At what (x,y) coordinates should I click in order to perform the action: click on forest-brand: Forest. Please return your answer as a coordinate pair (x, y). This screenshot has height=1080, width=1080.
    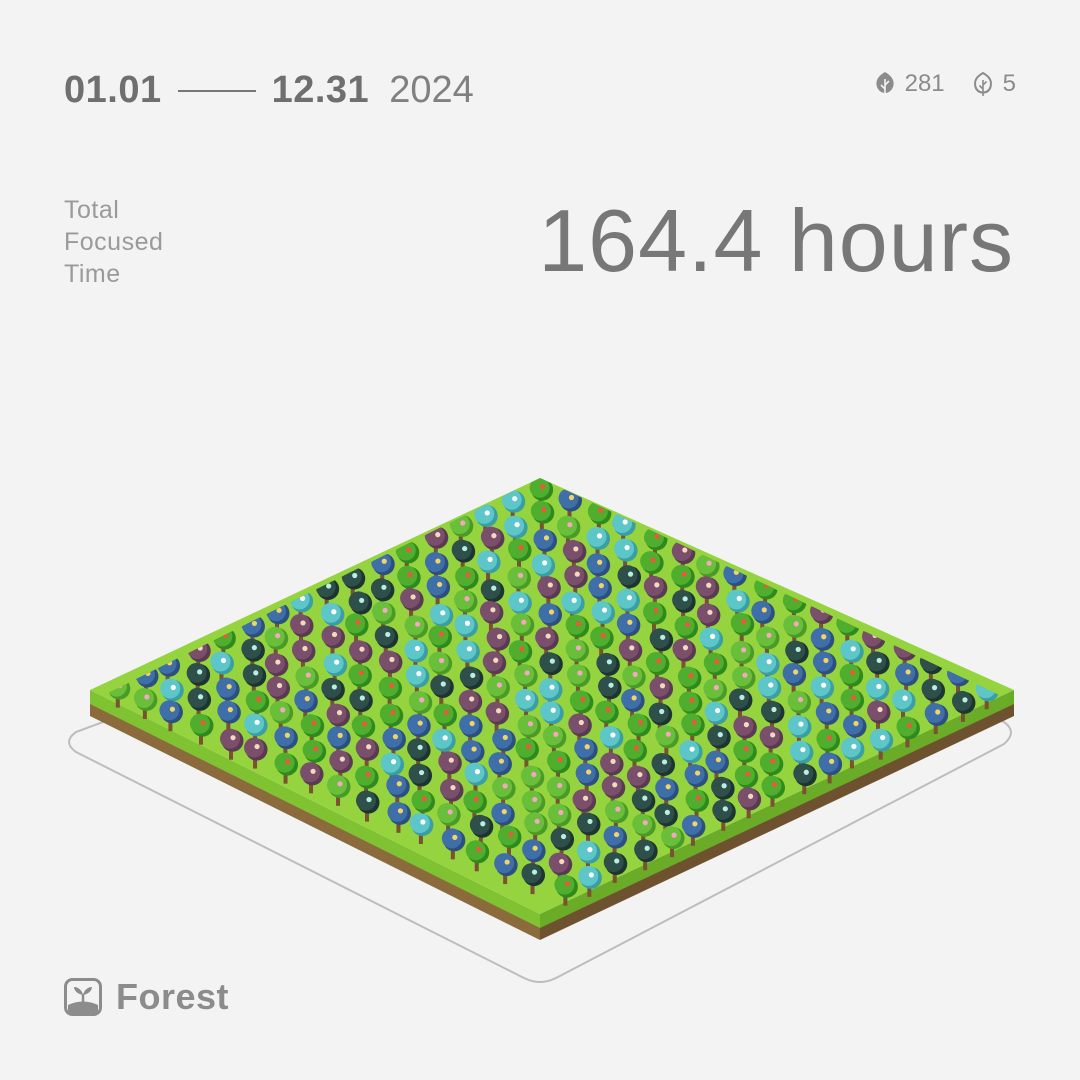
    Looking at the image, I should click on (146, 997).